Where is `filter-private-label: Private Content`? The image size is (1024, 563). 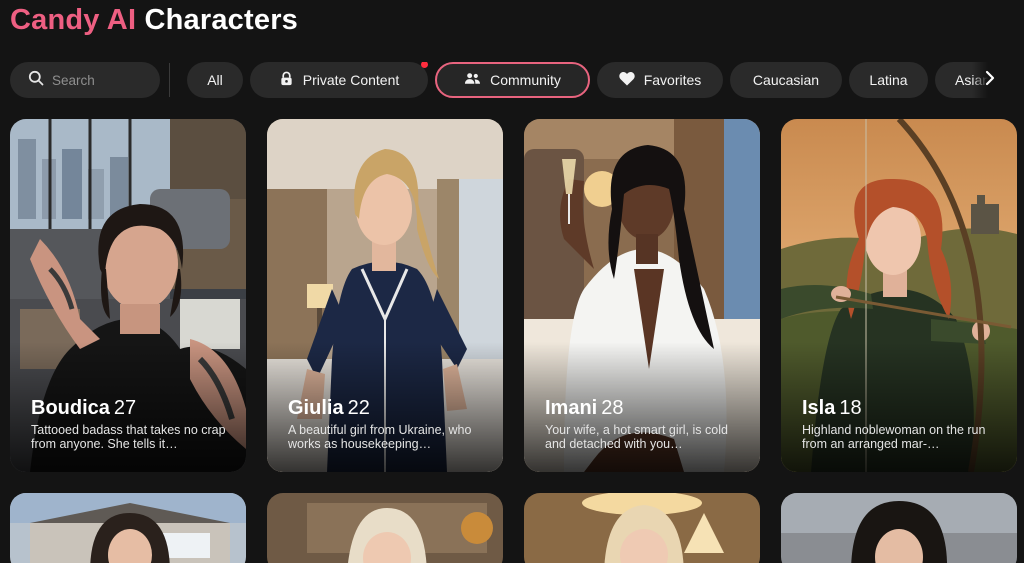
filter-private-label: Private Content is located at coordinates (351, 80).